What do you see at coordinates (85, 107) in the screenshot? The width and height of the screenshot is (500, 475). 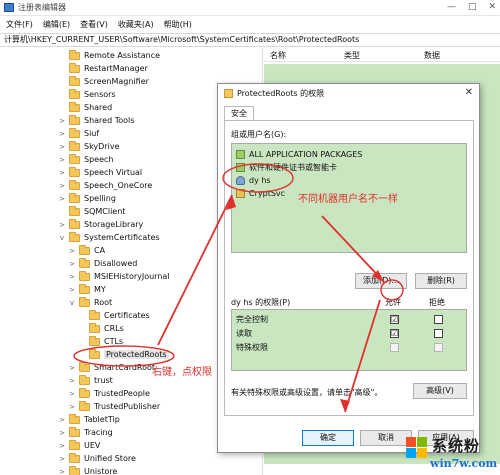 I see `tree-item-shared: Shared` at bounding box center [85, 107].